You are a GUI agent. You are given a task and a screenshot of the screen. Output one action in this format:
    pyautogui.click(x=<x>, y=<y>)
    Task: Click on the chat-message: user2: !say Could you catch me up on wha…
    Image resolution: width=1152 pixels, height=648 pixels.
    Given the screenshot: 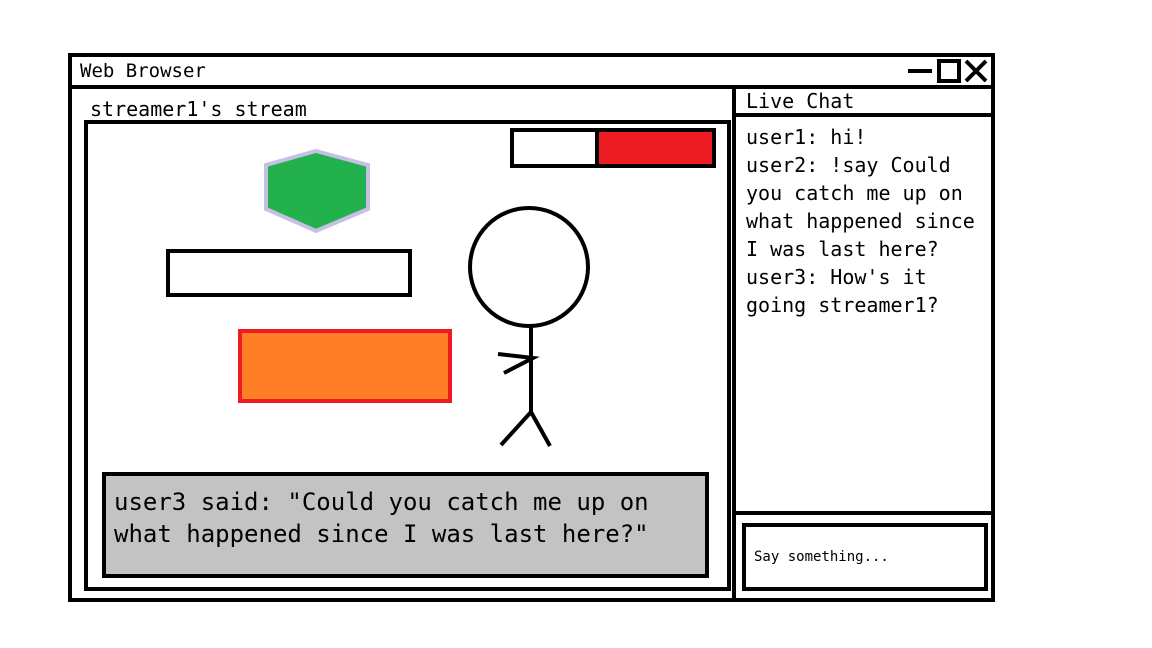 What is the action you would take?
    pyautogui.click(x=860, y=207)
    